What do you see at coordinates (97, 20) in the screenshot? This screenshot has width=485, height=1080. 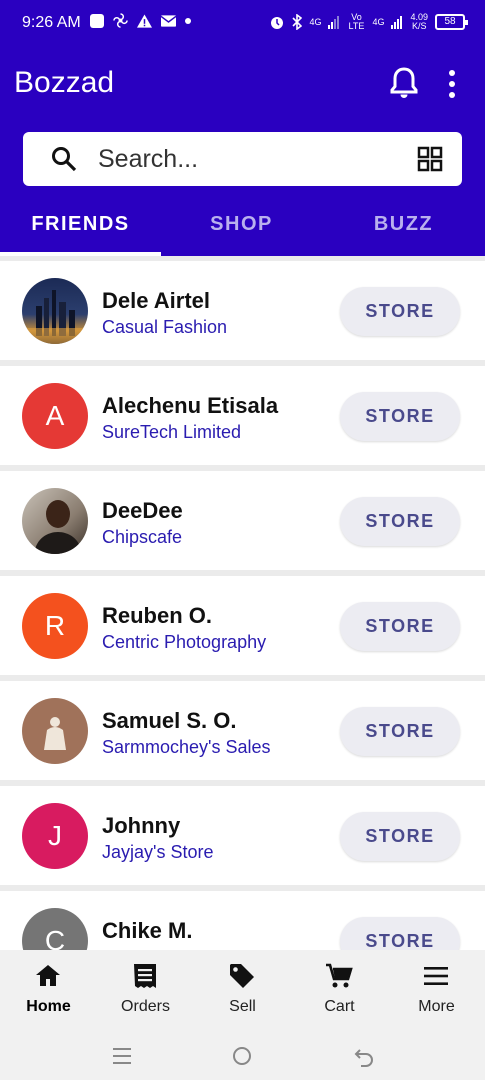 I see `app-notification-icon` at bounding box center [97, 20].